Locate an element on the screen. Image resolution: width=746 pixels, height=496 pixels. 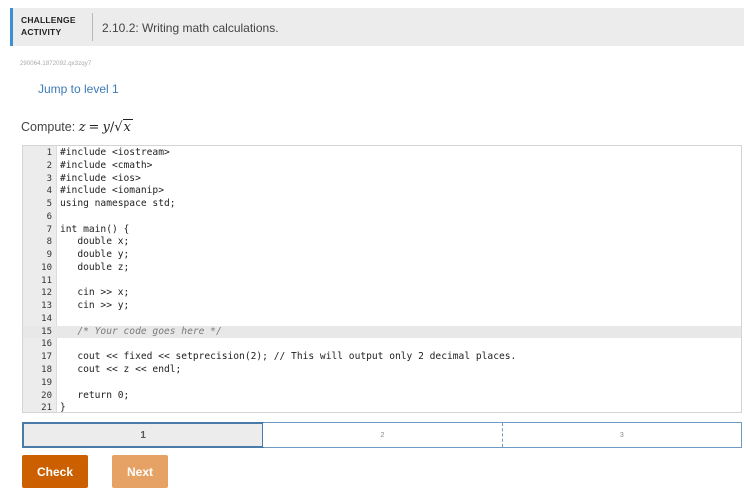
code-line: 8 double x; is located at coordinates (382, 242).